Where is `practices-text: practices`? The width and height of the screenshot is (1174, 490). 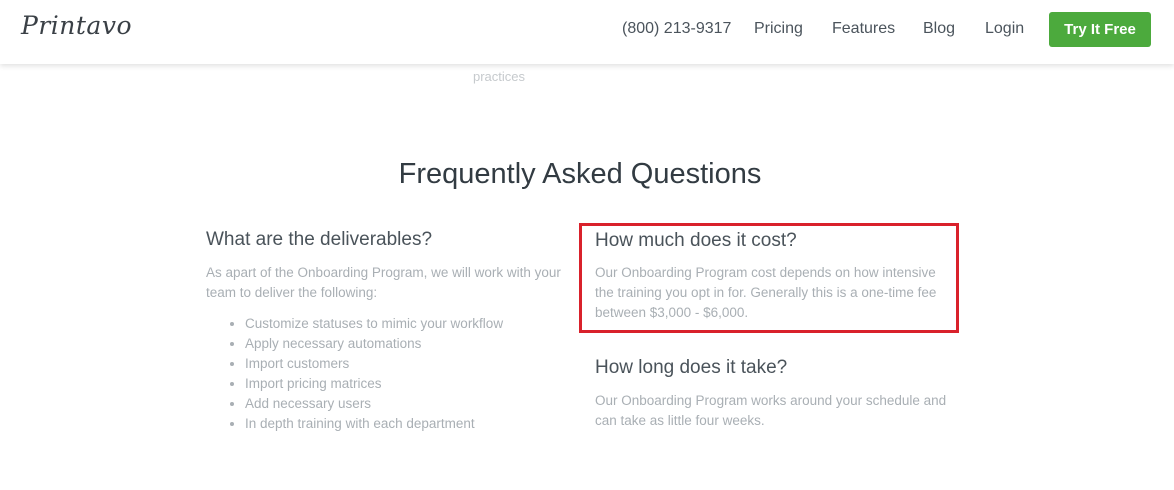 practices-text: practices is located at coordinates (499, 76).